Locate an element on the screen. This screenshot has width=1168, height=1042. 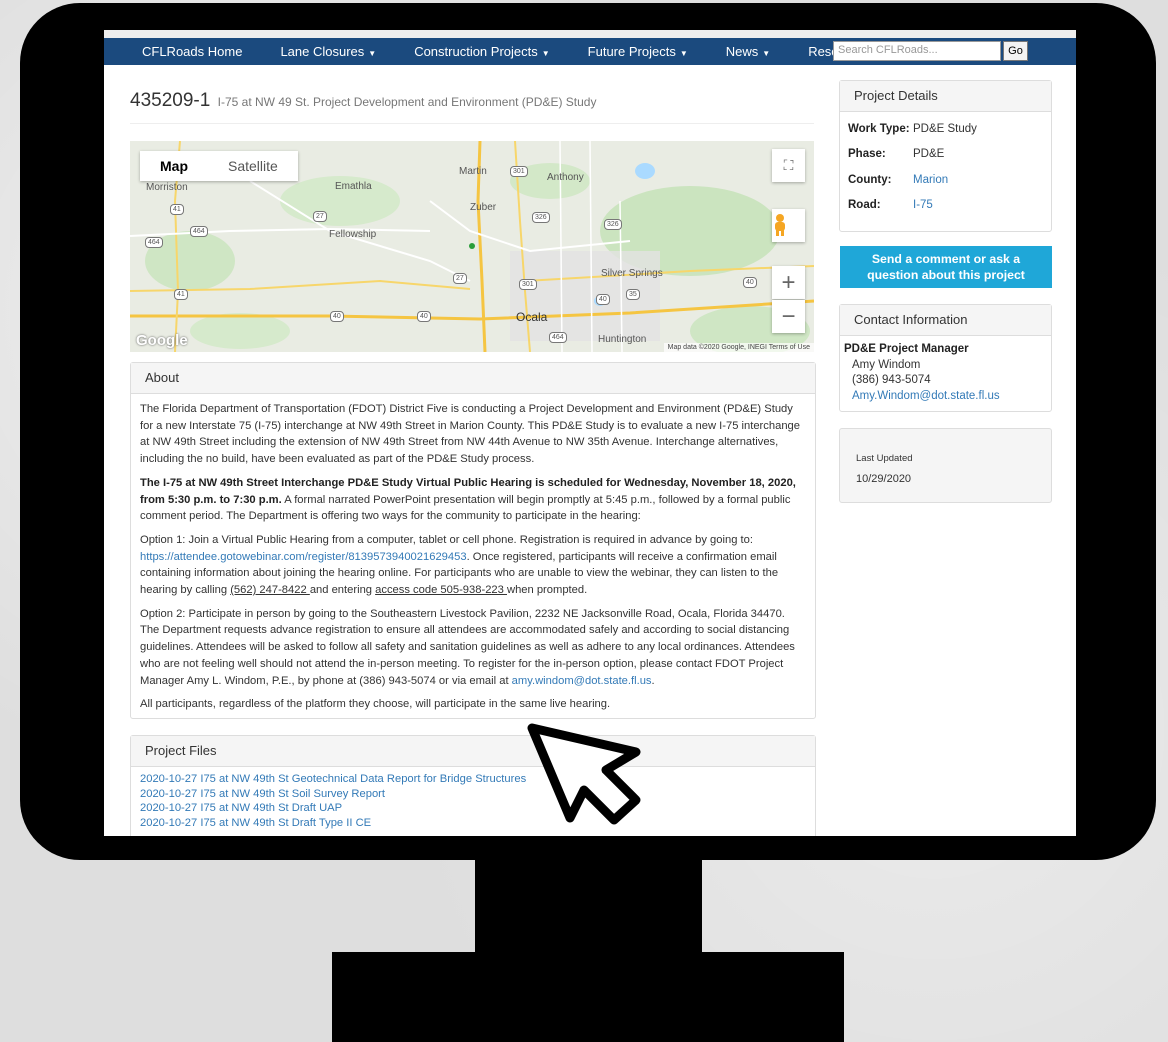
last-updated-date: 10/29/2020 is located at coordinates (884, 479).